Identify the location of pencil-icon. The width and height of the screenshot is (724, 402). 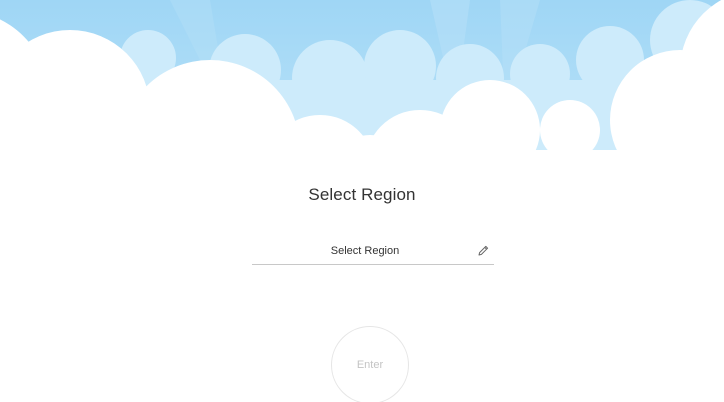
(483, 251).